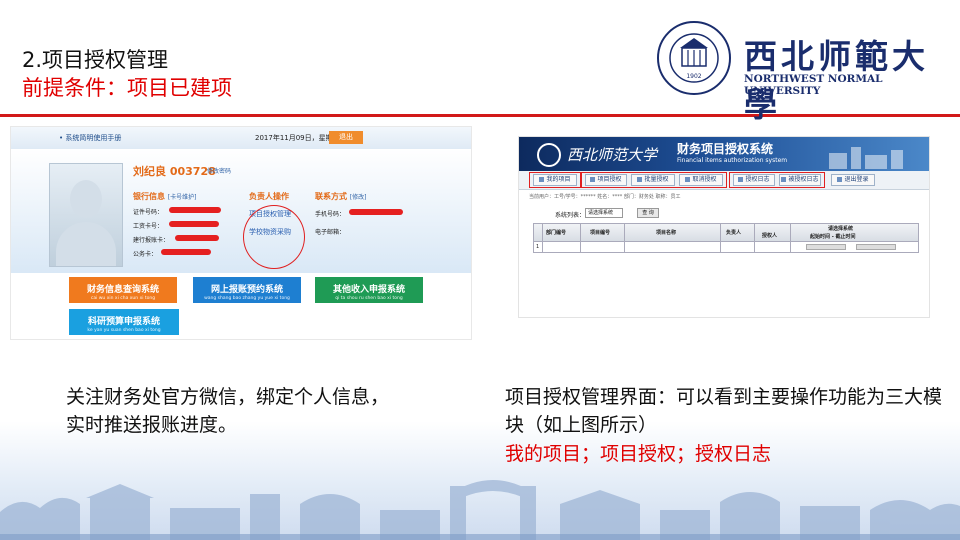 The image size is (960, 540). Describe the element at coordinates (241, 138) in the screenshot. I see `portal-topbar: • 系统简明使用手册 2017年11月09日，星期四 退出` at that location.